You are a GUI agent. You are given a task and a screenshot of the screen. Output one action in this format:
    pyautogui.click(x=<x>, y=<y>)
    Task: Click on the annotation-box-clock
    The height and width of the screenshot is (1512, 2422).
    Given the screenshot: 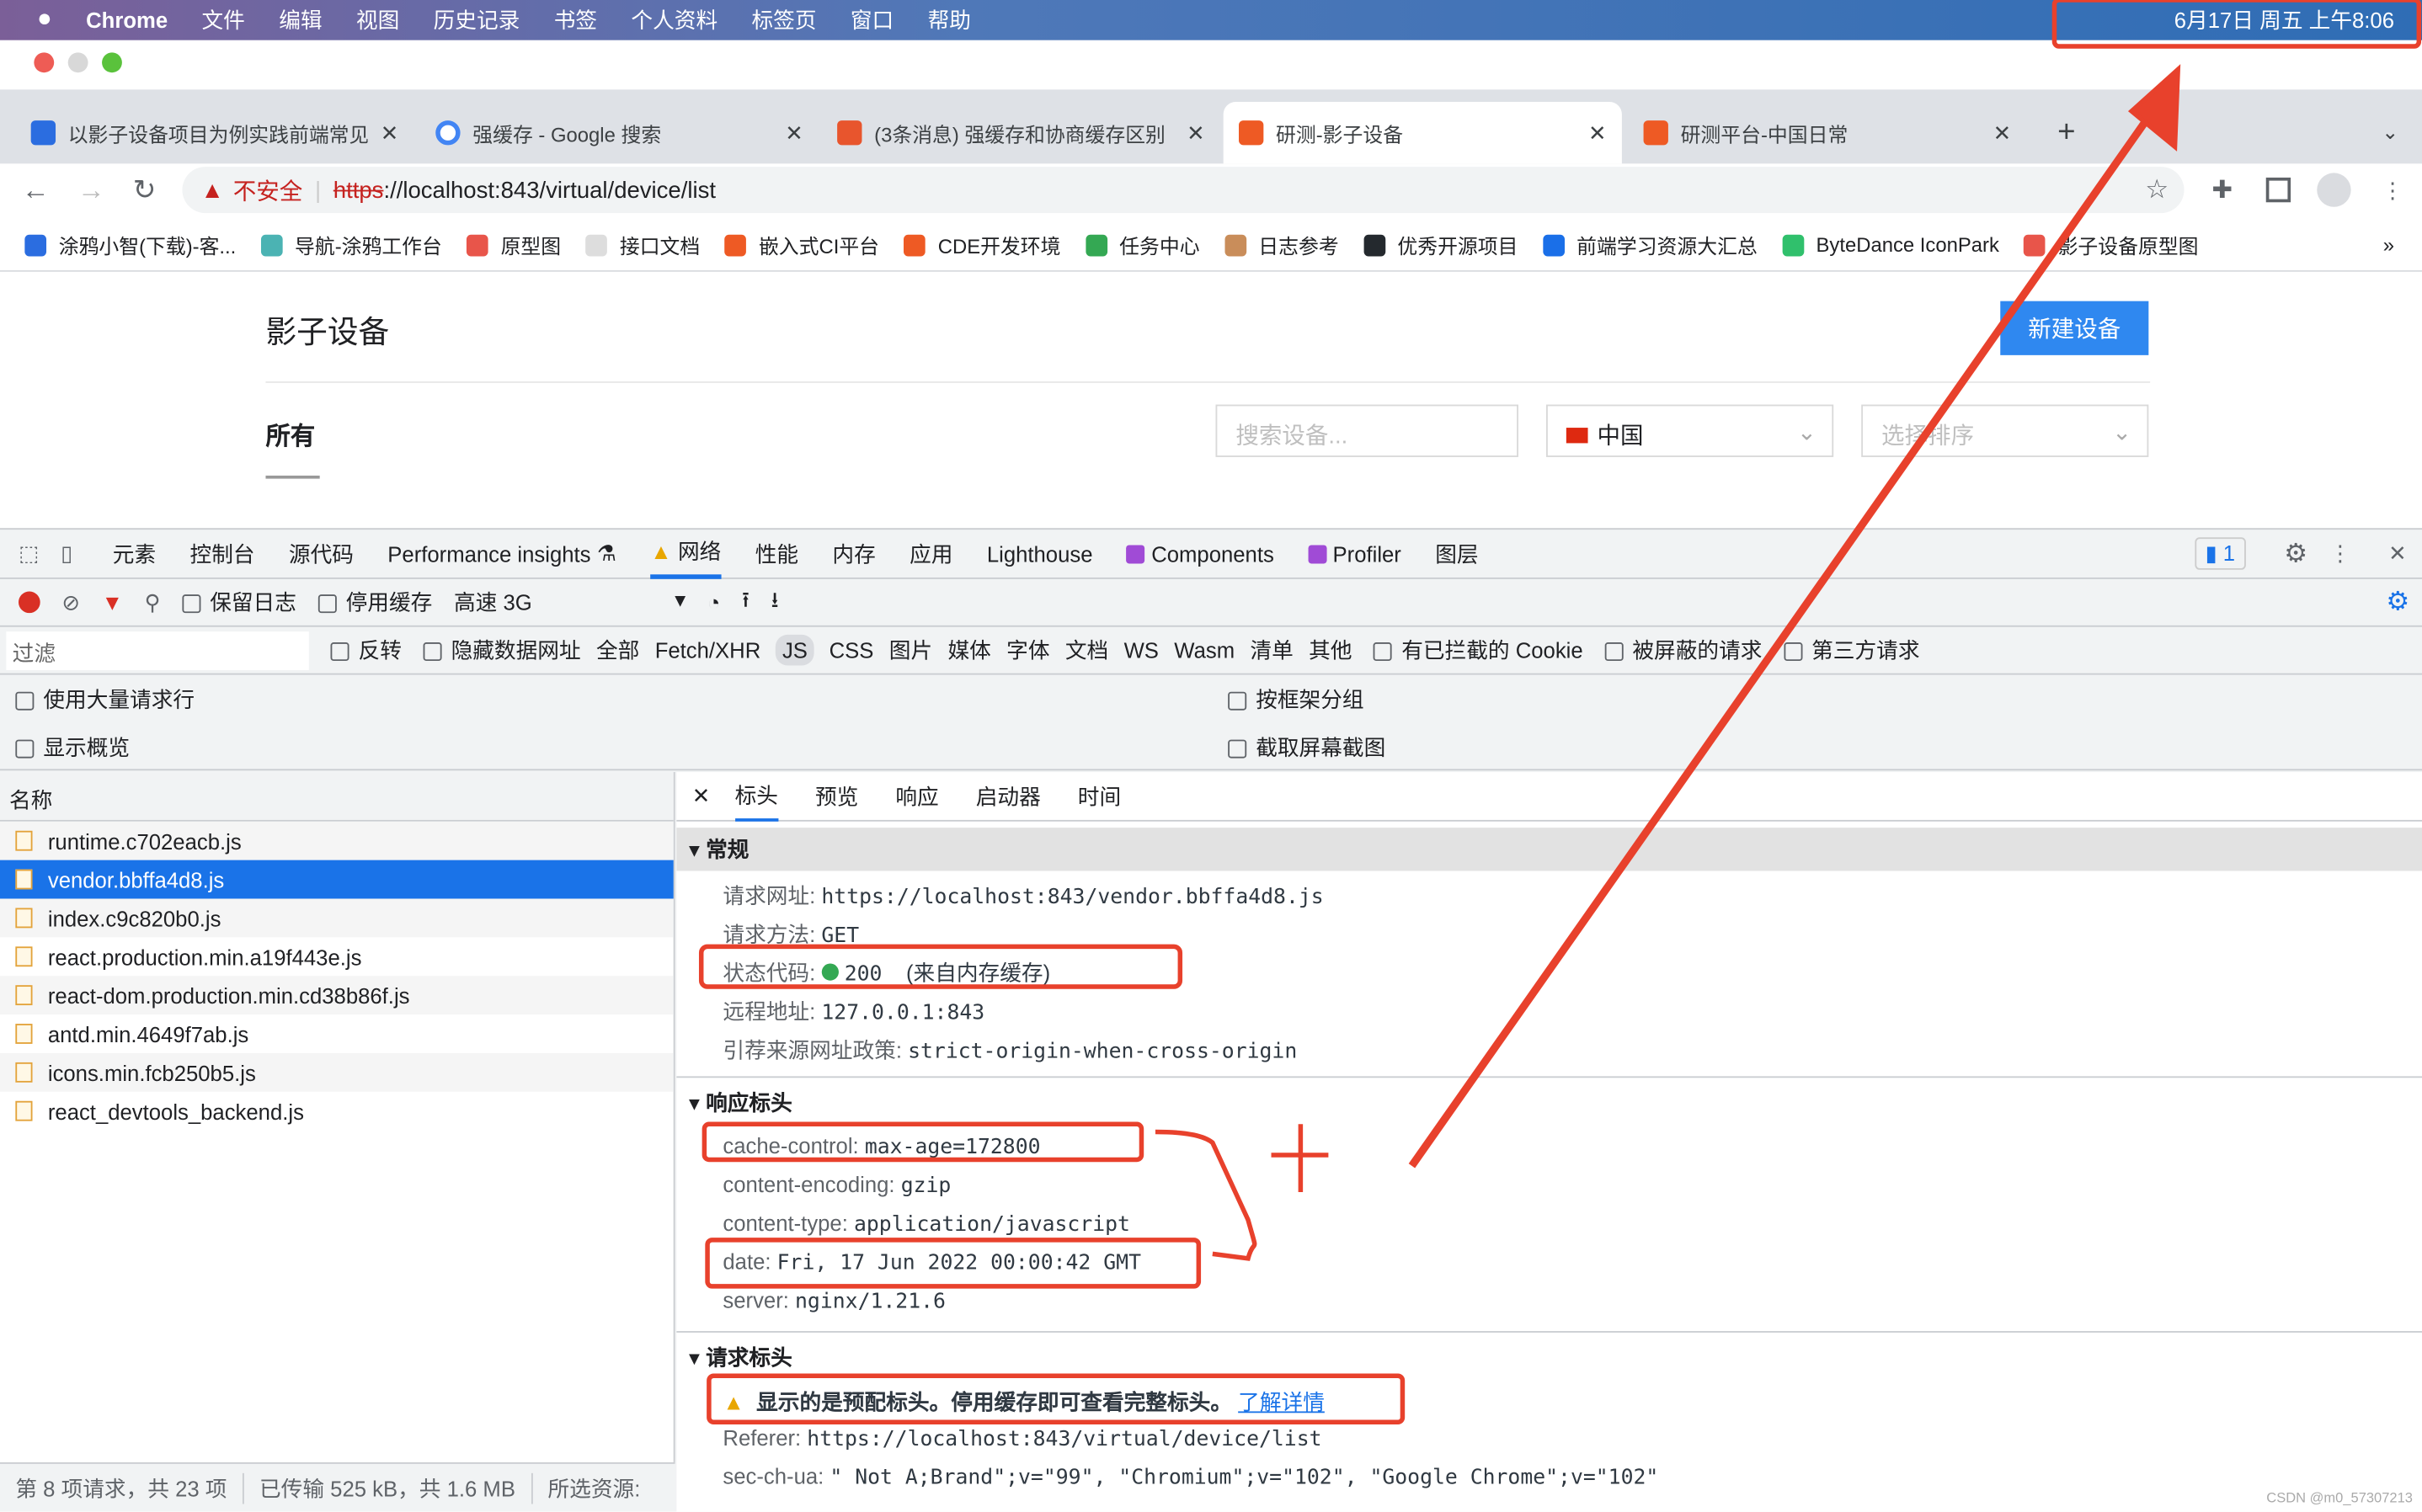 What is the action you would take?
    pyautogui.click(x=2236, y=25)
    